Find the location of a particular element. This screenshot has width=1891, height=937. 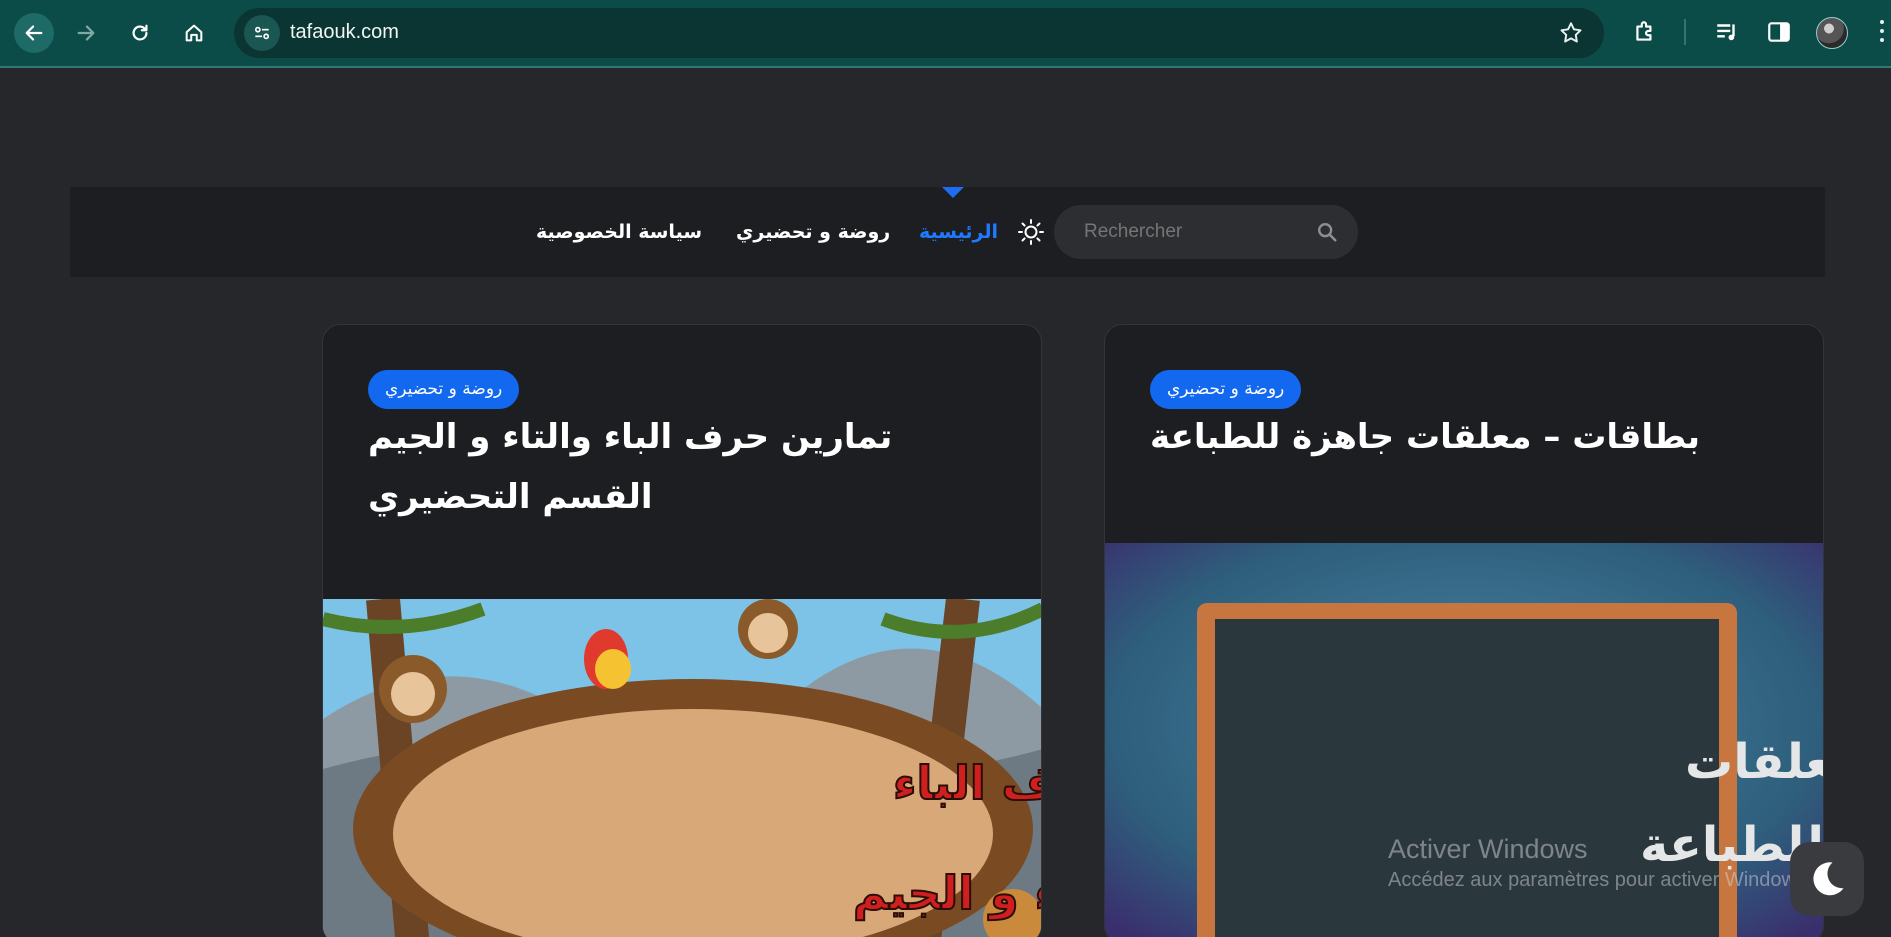

thumb-title-line2: والتاء و الجيم is located at coordinates (947, 893).